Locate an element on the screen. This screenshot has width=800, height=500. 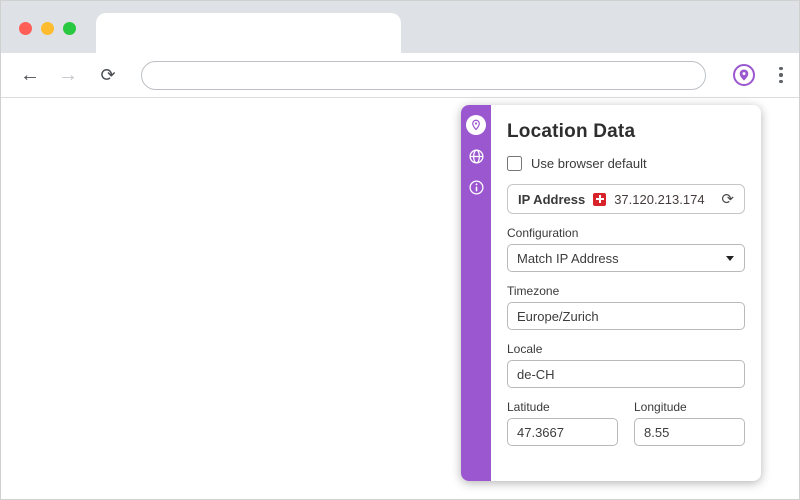
ip-address-box: IP Address 37.120.213.174 ⟳ is located at coordinates (626, 199).